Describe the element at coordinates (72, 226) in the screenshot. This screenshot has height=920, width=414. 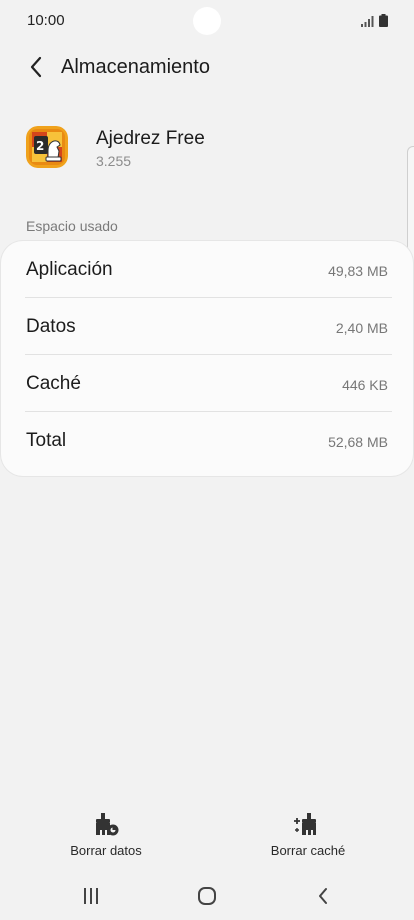
I see `section-label: Espacio usado` at that location.